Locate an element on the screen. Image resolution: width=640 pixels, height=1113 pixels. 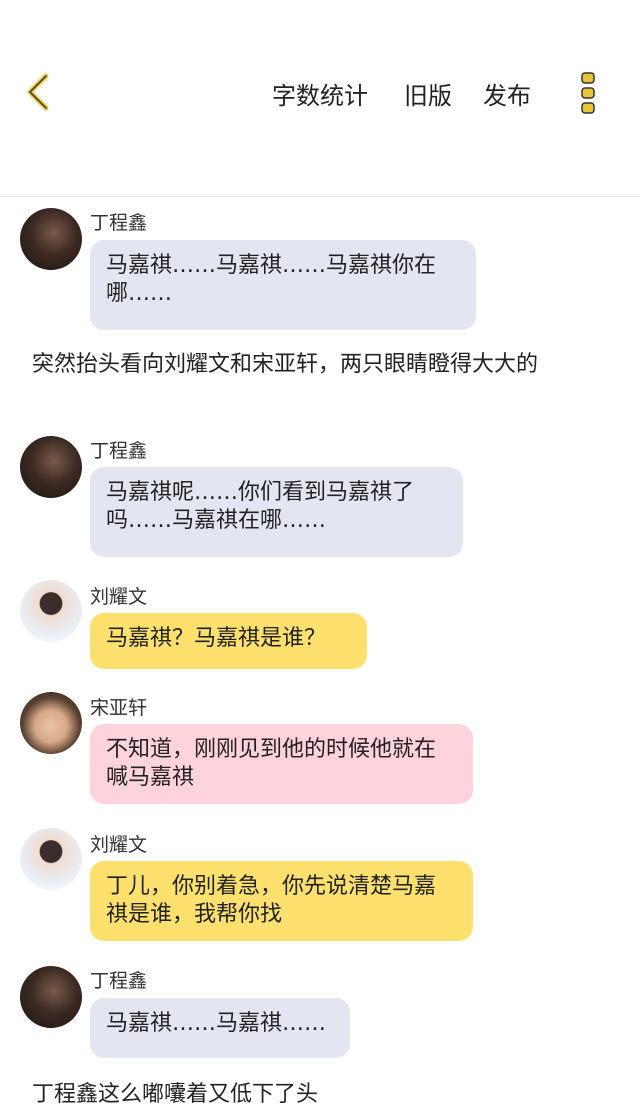
chevron-left-icon is located at coordinates (38, 92).